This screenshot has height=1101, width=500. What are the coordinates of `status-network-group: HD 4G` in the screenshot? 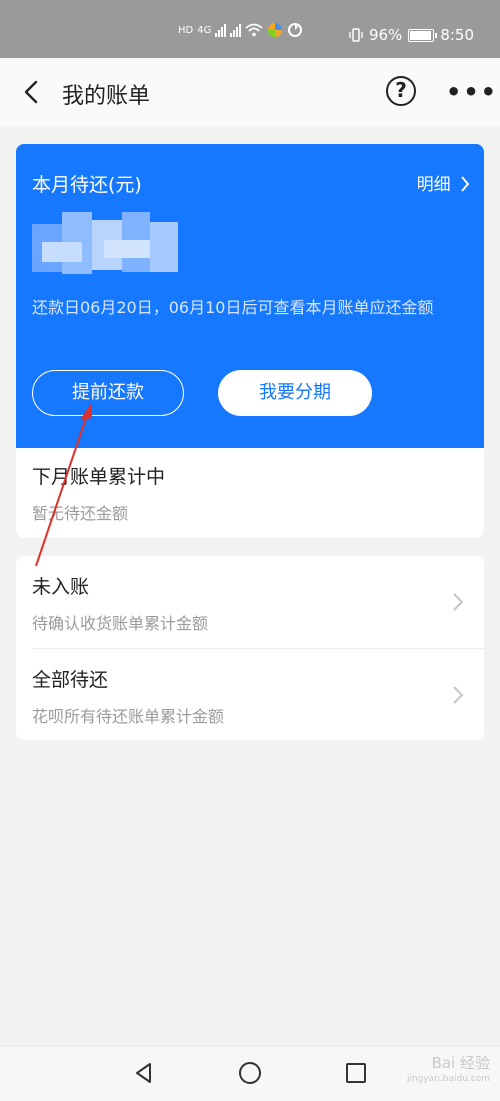 It's located at (240, 30).